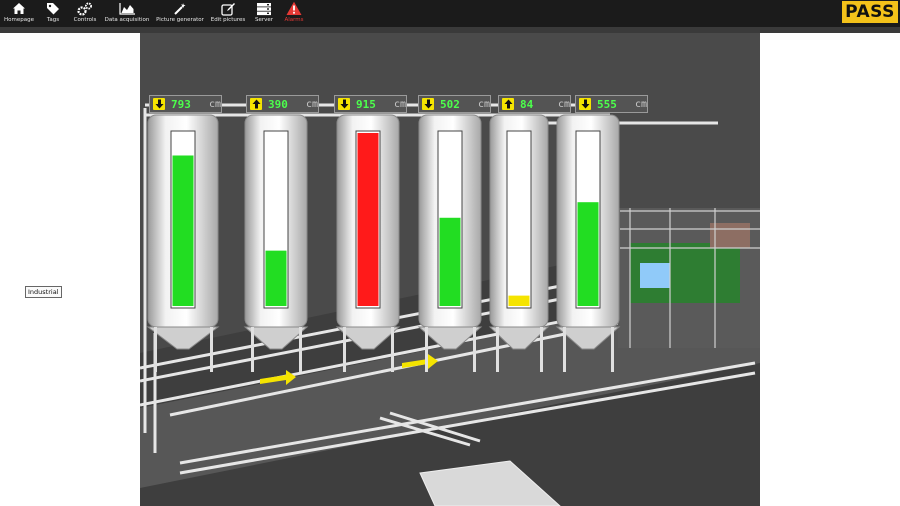 The image size is (900, 506). I want to click on warning-icon, so click(294, 8).